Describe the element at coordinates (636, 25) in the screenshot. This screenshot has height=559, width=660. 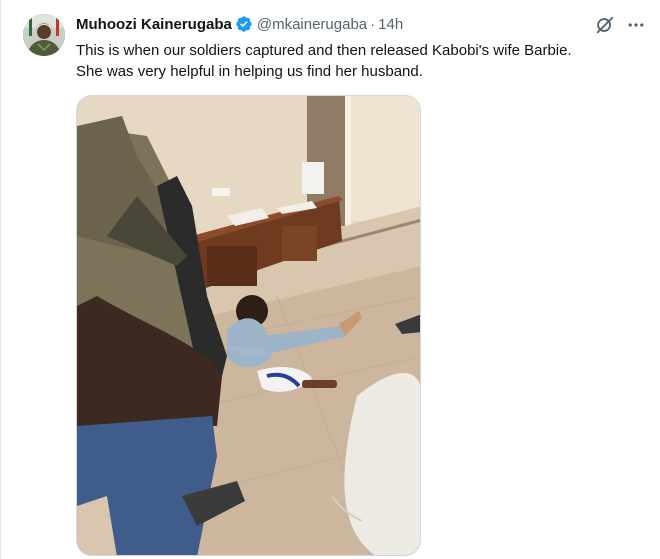
I see `more-options-icon` at that location.